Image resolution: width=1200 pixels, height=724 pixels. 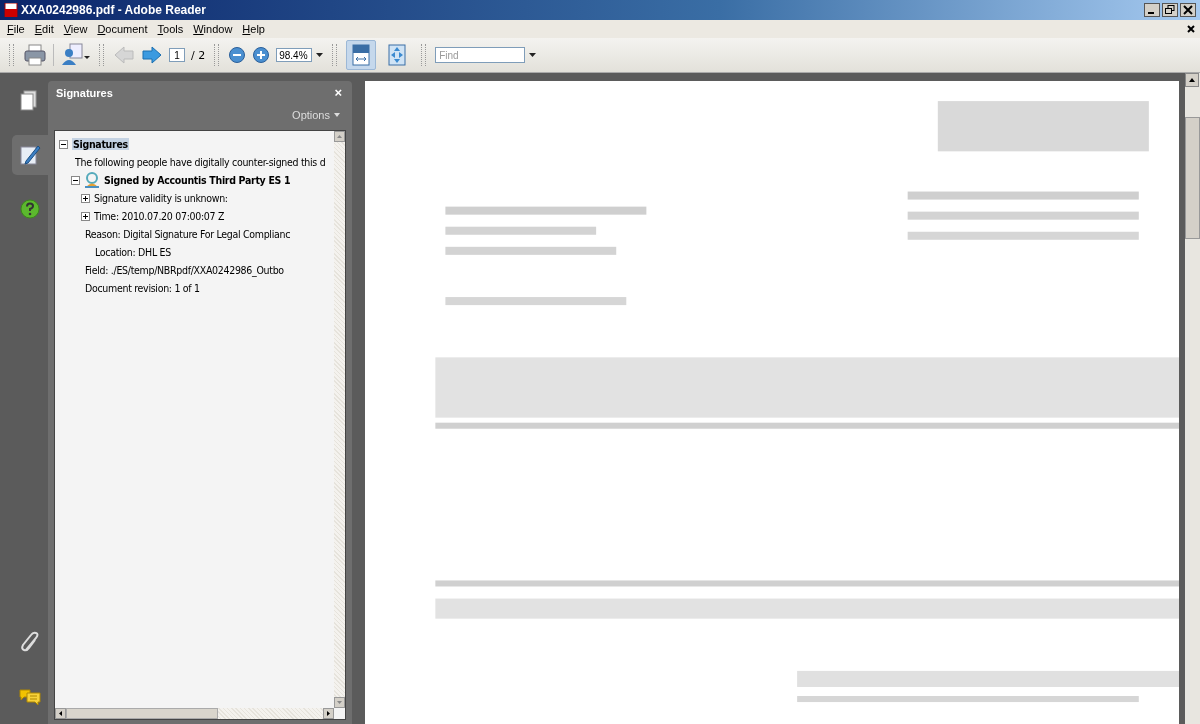 What do you see at coordinates (11, 10) in the screenshot?
I see `pdf-file-icon` at bounding box center [11, 10].